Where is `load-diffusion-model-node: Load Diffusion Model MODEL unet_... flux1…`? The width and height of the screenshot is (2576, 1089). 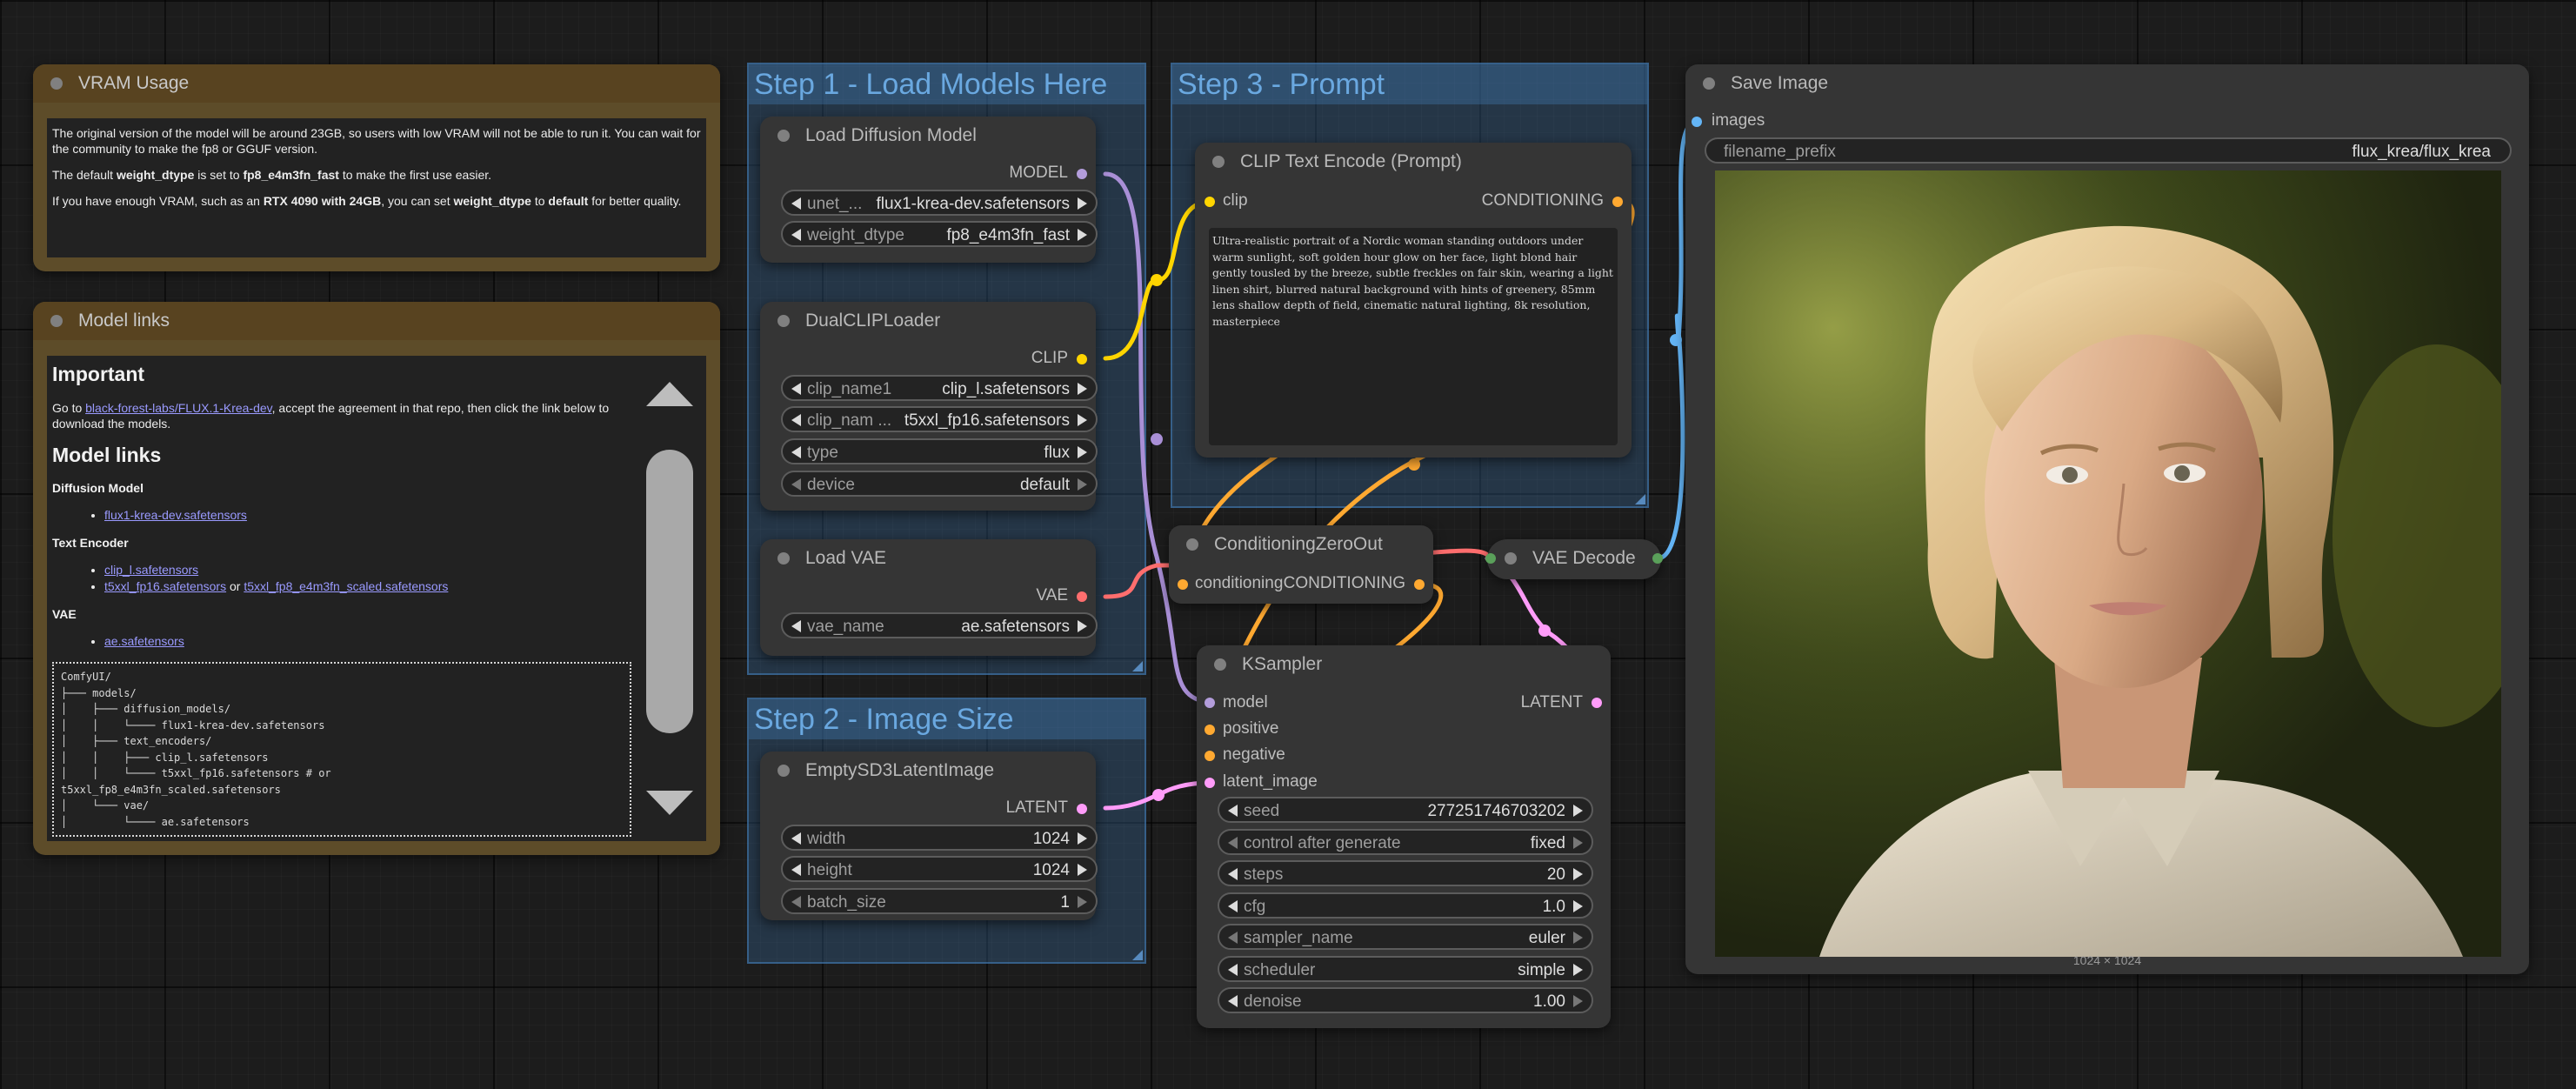 load-diffusion-model-node: Load Diffusion Model MODEL unet_... flux1… is located at coordinates (929, 190).